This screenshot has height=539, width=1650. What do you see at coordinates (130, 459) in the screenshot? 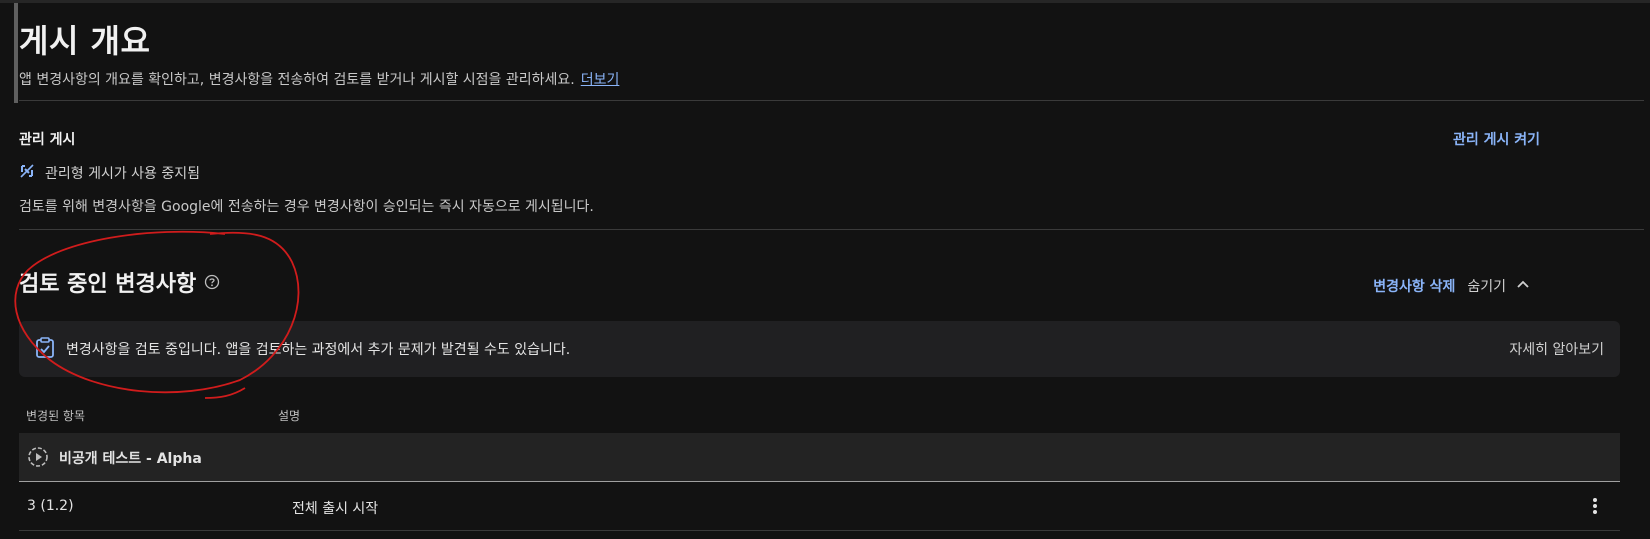
I see `track-group-label: 비공개 테스트 - Alpha` at bounding box center [130, 459].